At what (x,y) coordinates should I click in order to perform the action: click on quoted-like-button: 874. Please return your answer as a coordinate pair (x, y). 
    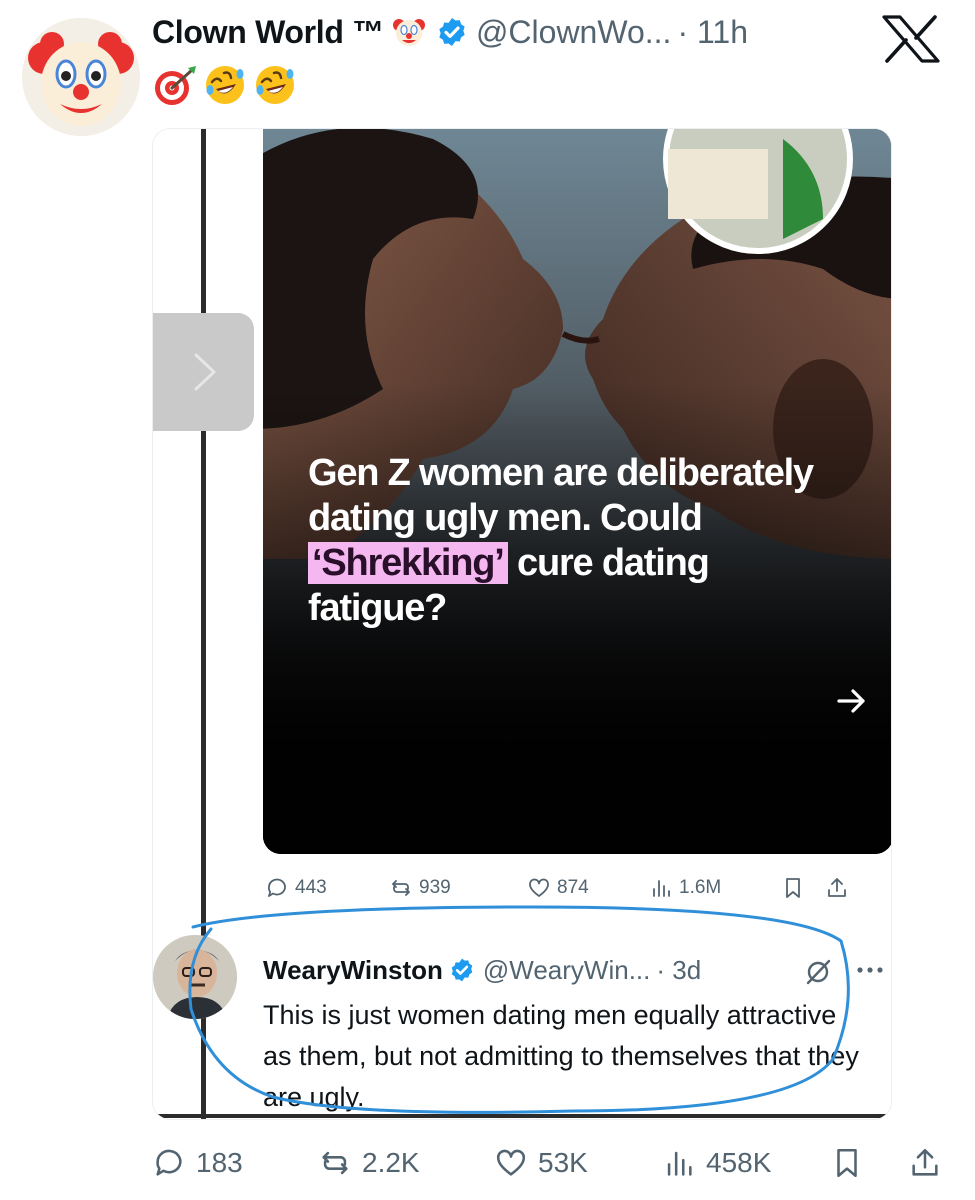
    Looking at the image, I should click on (588, 888).